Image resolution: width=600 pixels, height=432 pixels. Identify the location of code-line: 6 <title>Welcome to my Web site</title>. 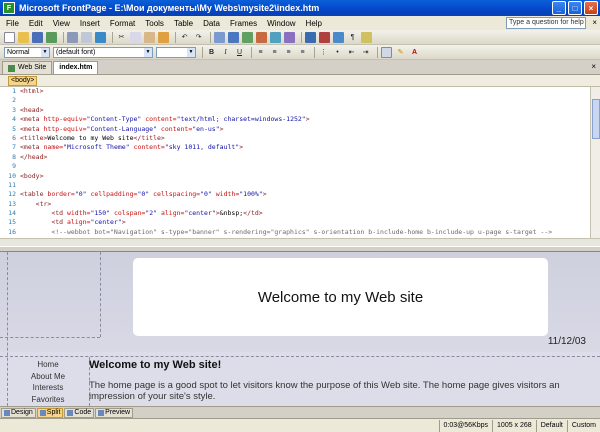
(295, 138).